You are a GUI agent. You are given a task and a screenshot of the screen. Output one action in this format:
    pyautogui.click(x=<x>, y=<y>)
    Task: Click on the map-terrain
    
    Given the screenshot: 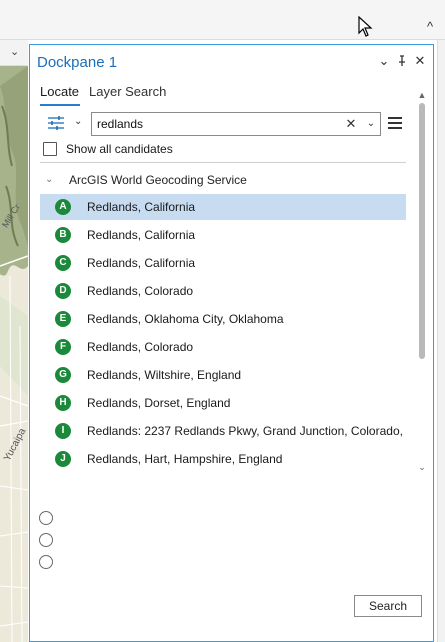 What is the action you would take?
    pyautogui.click(x=14, y=354)
    